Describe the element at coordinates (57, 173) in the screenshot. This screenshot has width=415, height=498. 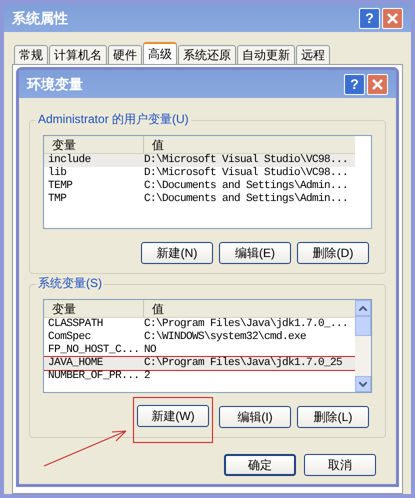
I see `variable-name: lib` at that location.